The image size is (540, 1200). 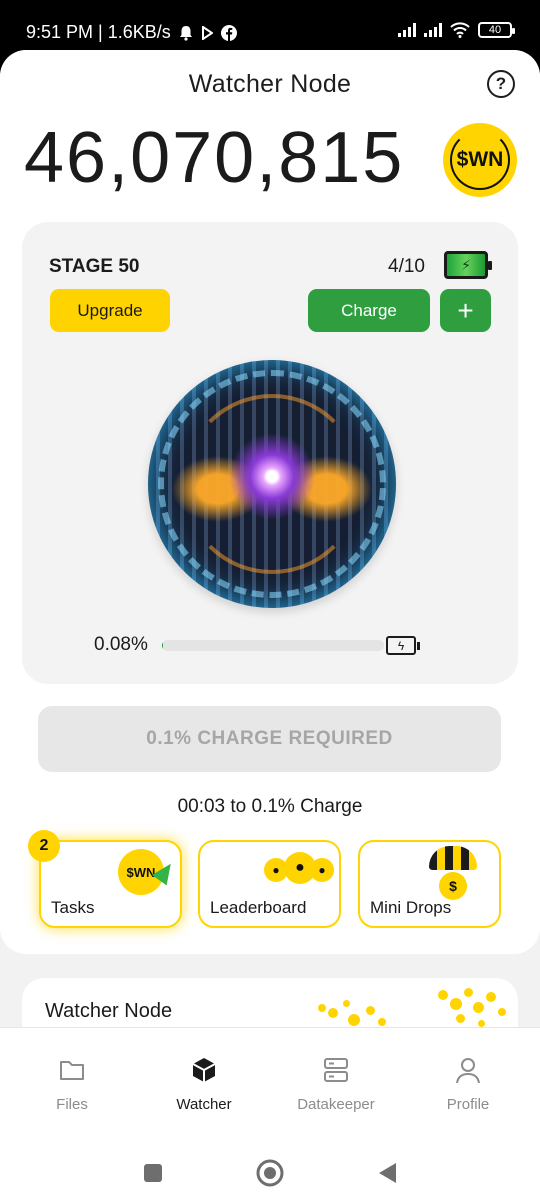 I want to click on nav-datakeeper: Datakeeper, so click(x=336, y=1084).